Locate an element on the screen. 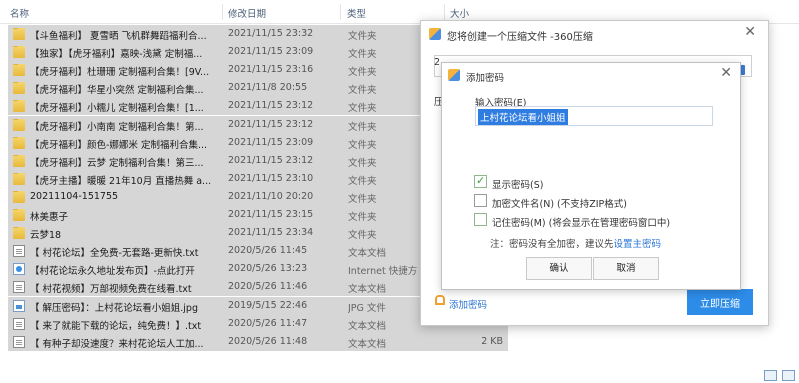  image-file-icon is located at coordinates (19, 305).